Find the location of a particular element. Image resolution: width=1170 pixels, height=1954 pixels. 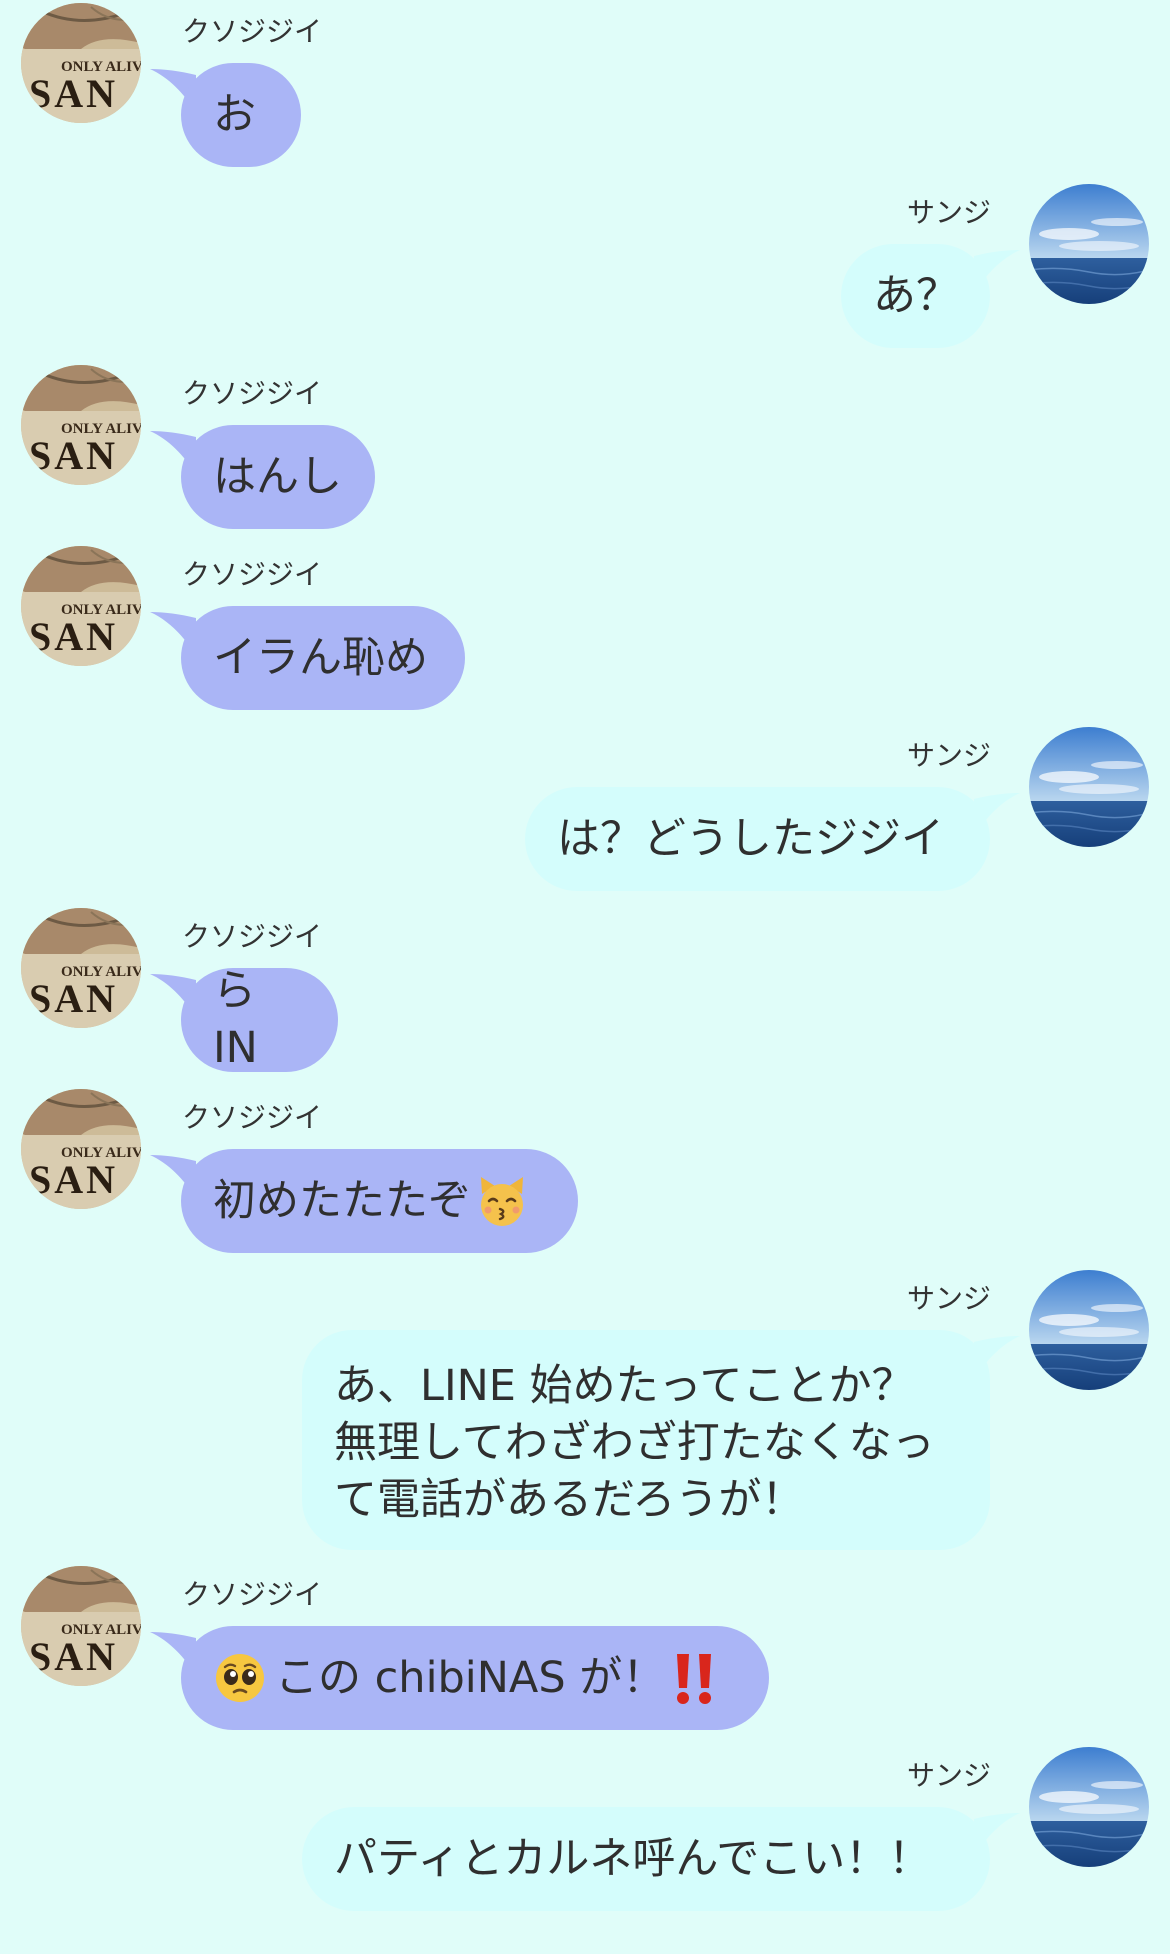

message-bubble: は？どうしたジジイ is located at coordinates (757, 839).